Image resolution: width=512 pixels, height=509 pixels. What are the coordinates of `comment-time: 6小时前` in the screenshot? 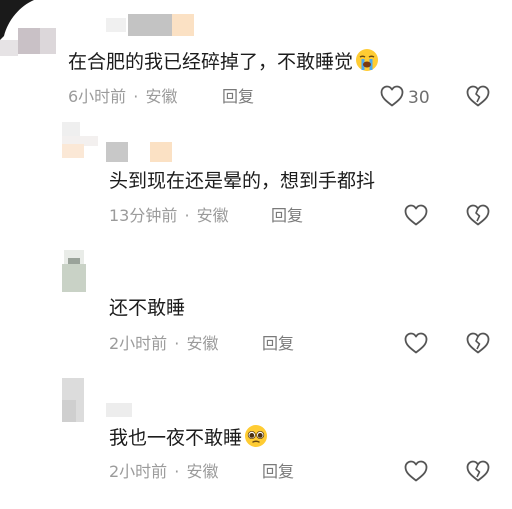 It's located at (97, 96).